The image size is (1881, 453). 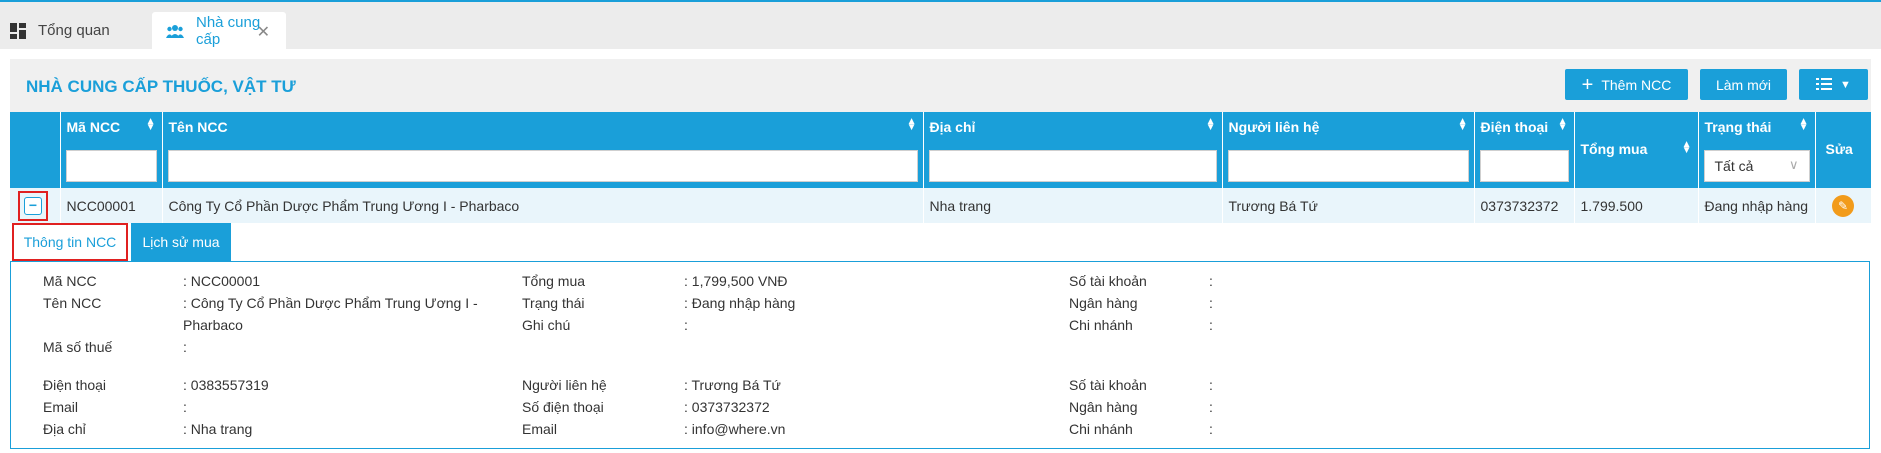 What do you see at coordinates (735, 429) in the screenshot?
I see `value-contact-email: : info@where.vn` at bounding box center [735, 429].